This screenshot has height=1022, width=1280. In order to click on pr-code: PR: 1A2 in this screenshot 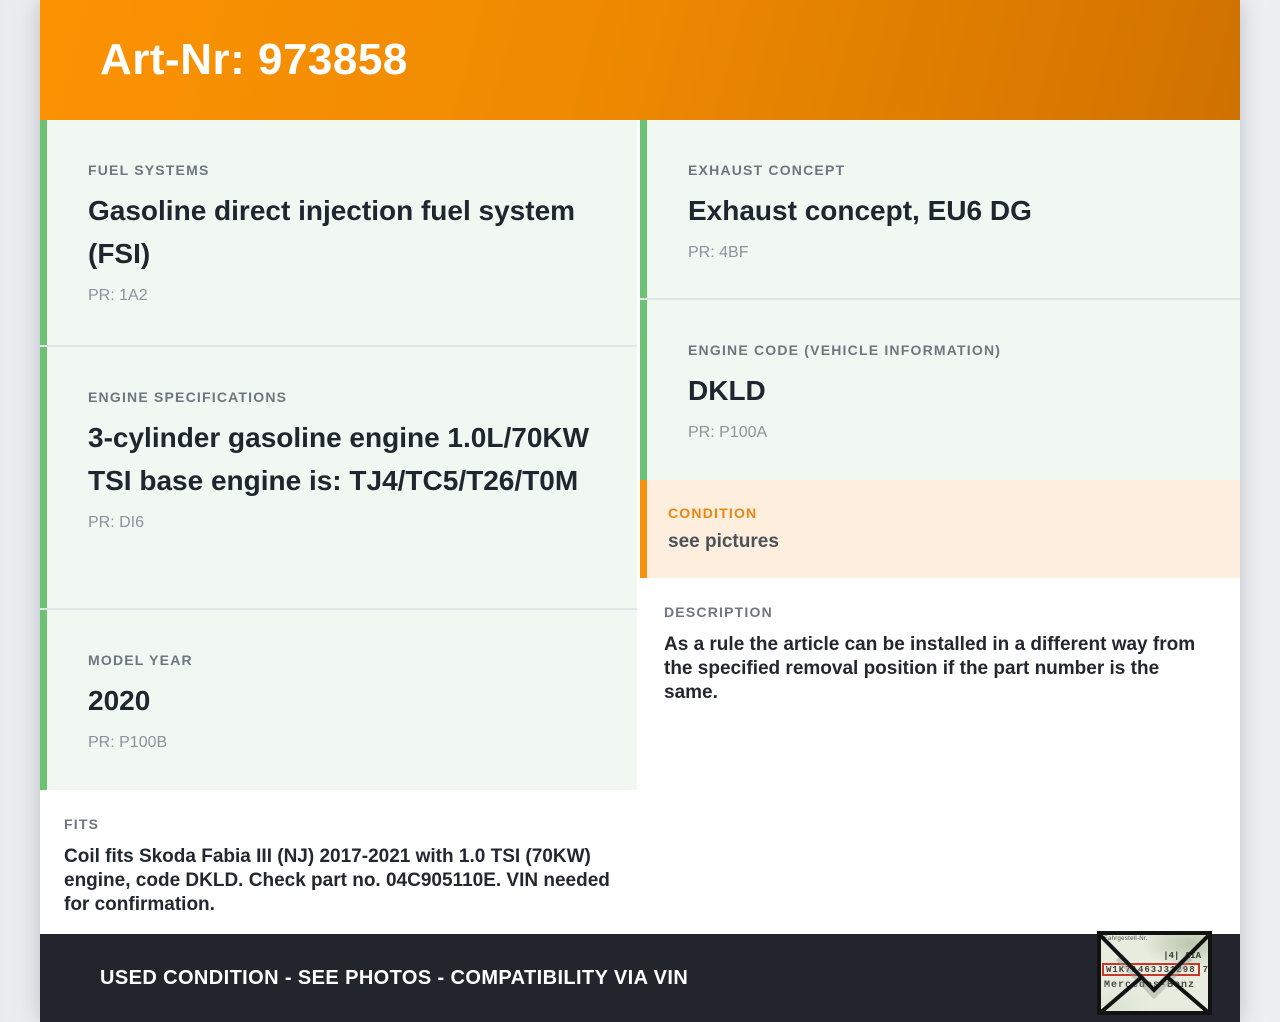, I will do `click(118, 295)`.